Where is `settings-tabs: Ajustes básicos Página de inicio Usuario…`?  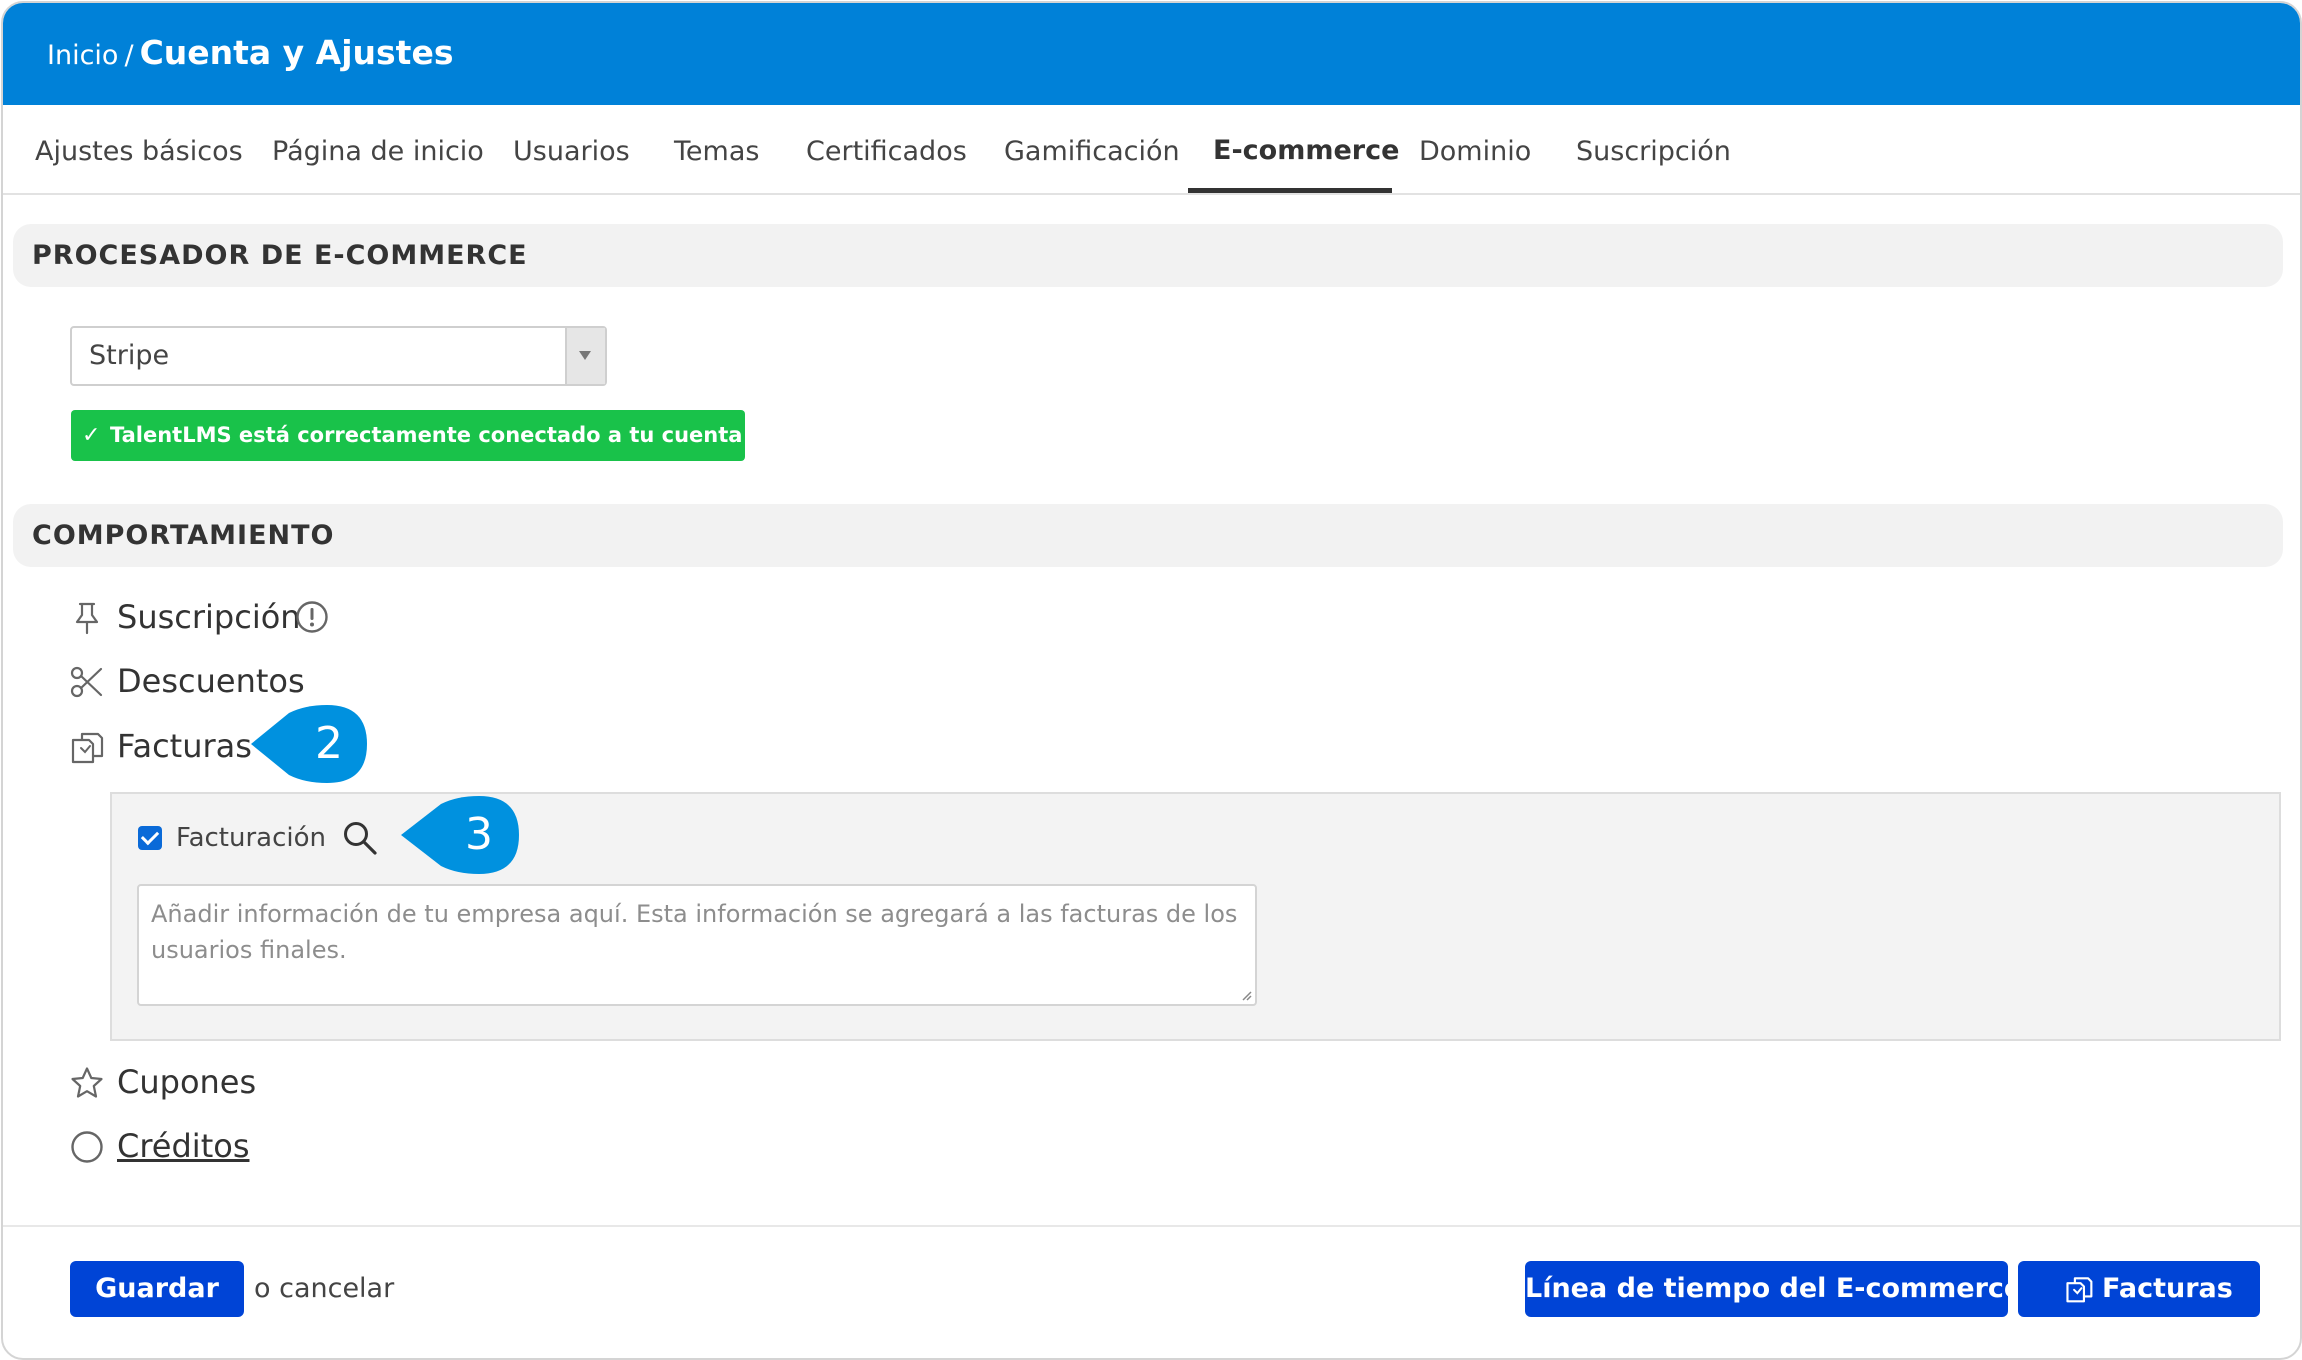 settings-tabs: Ajustes básicos Página de inicio Usuario… is located at coordinates (1151, 150).